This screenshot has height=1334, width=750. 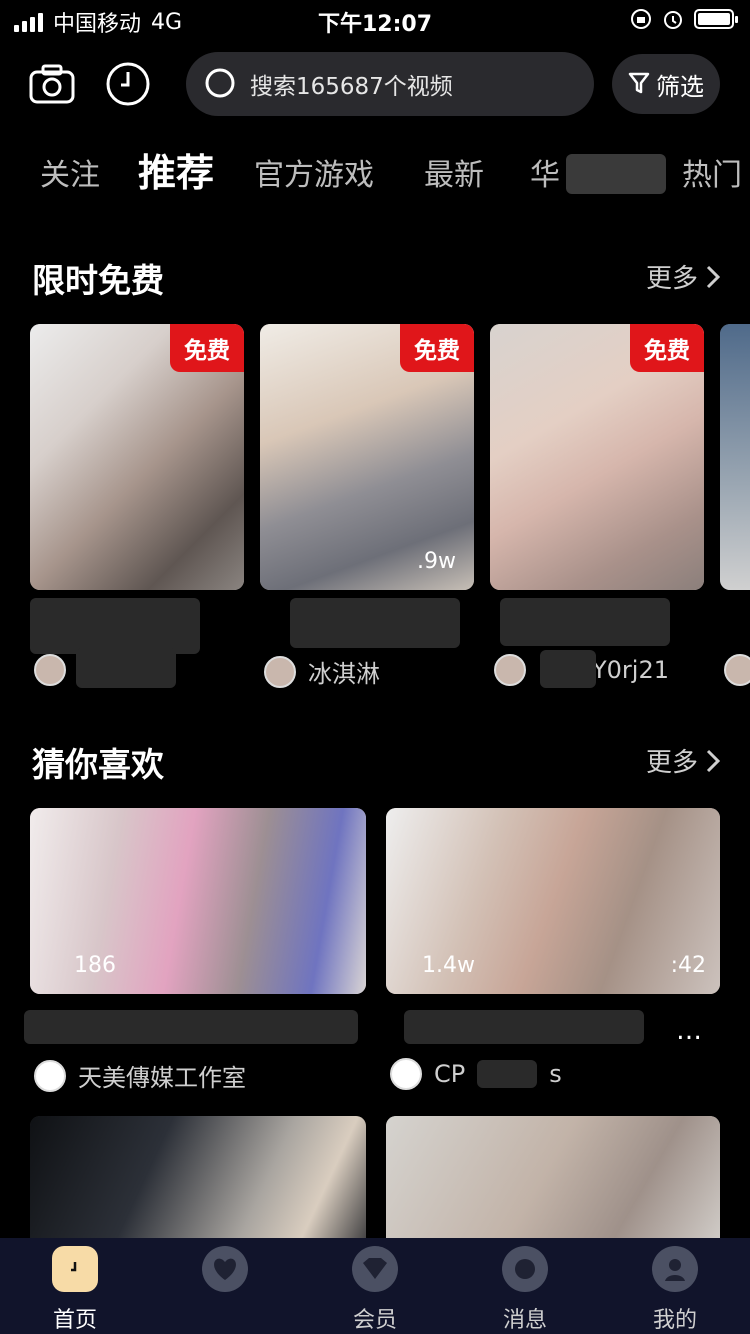 I want to click on more-link-guess-you-like: 更多, so click(x=683, y=760).